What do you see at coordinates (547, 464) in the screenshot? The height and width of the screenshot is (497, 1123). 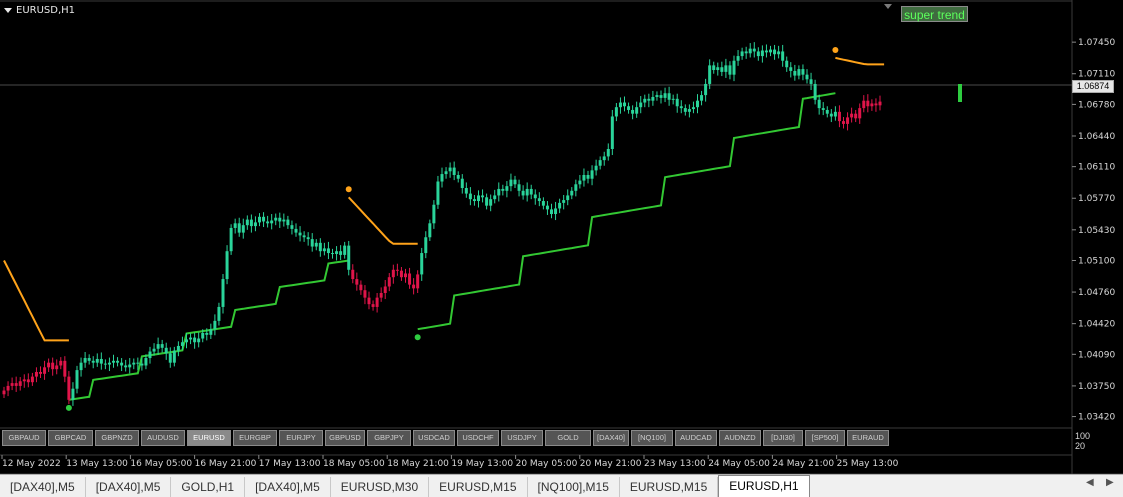 I see `time-tick-label: 20 May 05:00` at bounding box center [547, 464].